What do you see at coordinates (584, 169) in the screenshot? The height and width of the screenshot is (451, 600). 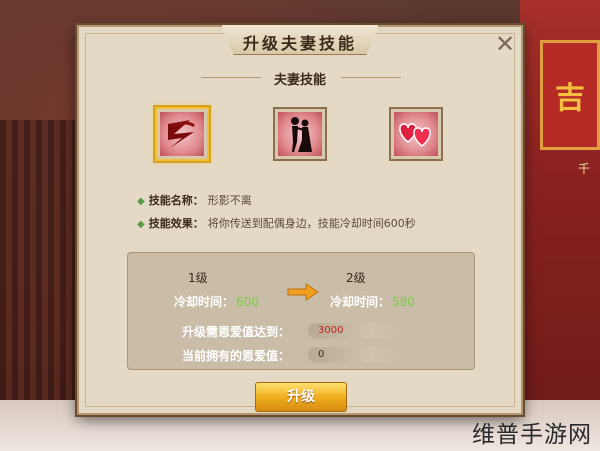 I see `background-side-text: 千` at bounding box center [584, 169].